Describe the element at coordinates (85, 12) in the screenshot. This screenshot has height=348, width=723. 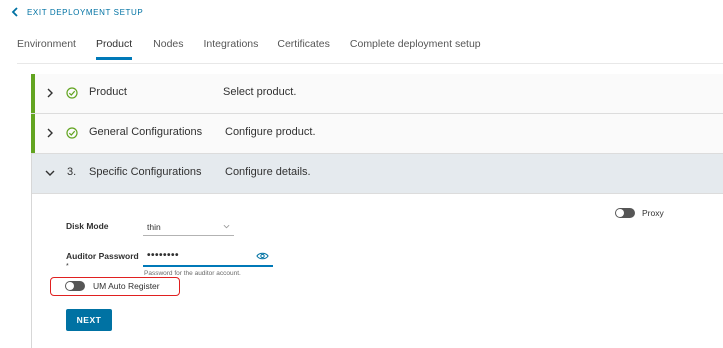
I see `exit-label: EXIT DEPLOYMENT SETUP` at that location.